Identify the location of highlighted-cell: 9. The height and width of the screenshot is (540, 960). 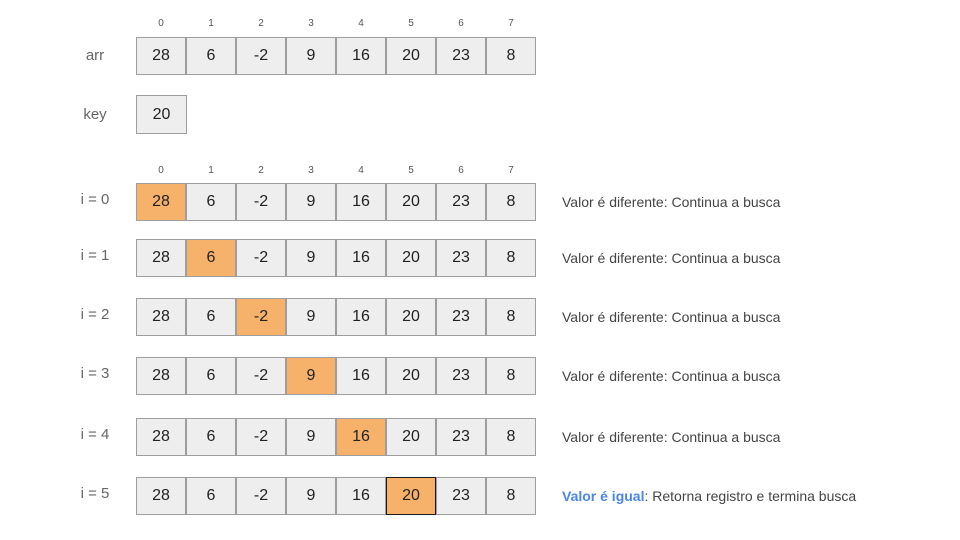
(311, 376).